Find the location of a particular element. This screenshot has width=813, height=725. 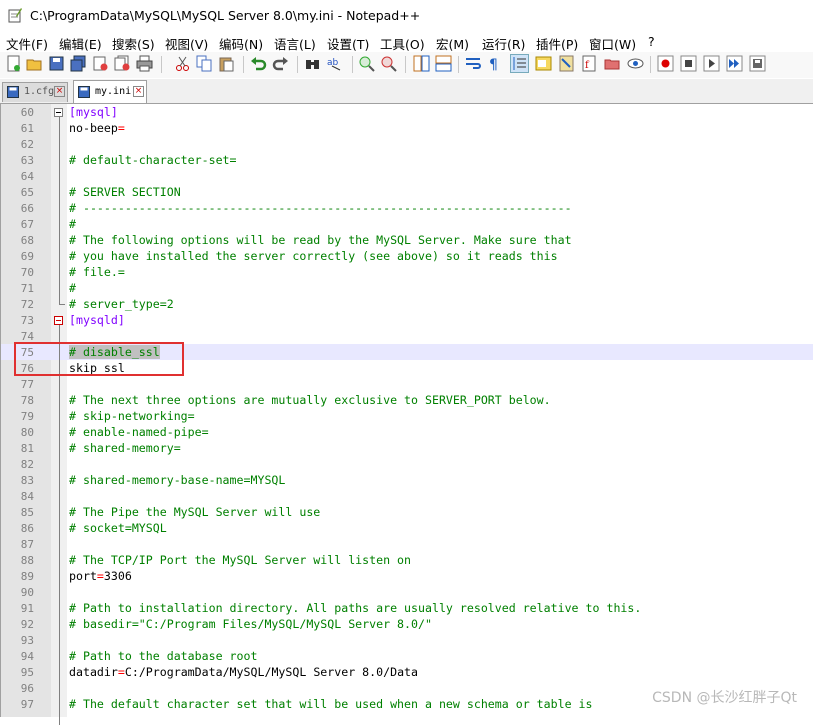

code-line: 94 # Path to the database root is located at coordinates (407, 656).